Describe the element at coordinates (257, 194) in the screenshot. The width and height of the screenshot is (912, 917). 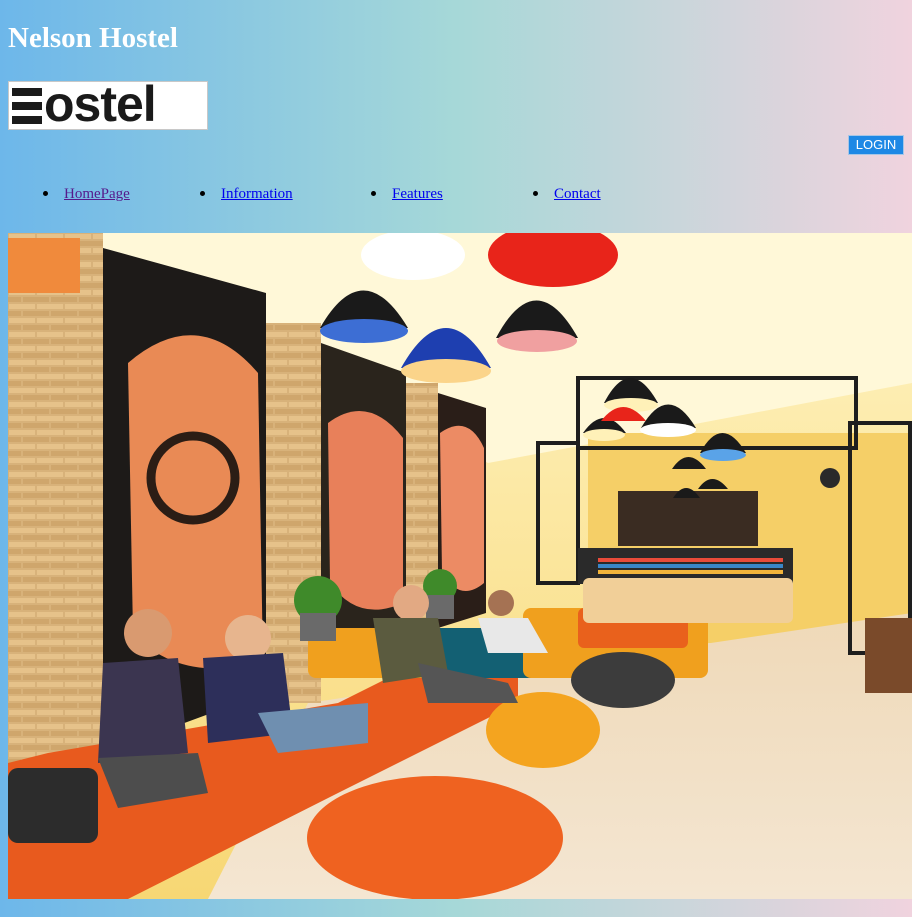
I see `nav-link-information: Information` at that location.